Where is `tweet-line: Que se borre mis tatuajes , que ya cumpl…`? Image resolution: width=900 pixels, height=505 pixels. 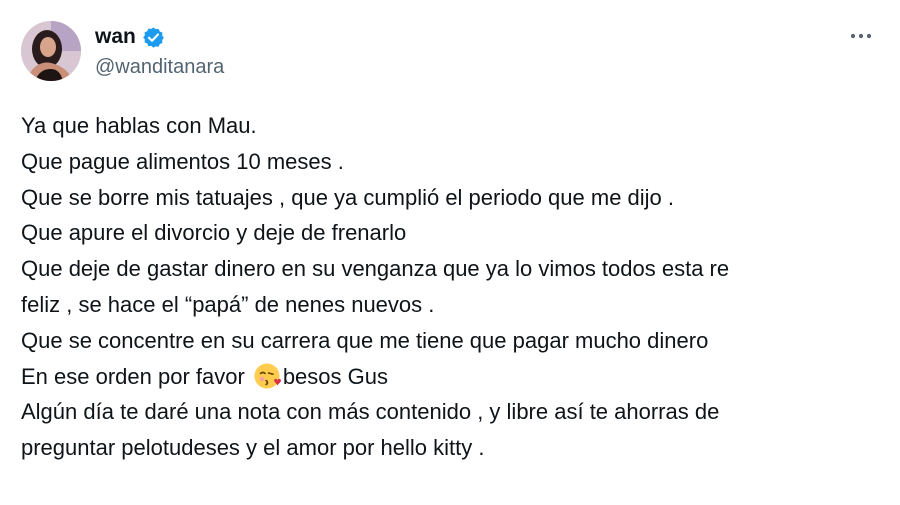 tweet-line: Que se borre mis tatuajes , que ya cumpl… is located at coordinates (348, 197).